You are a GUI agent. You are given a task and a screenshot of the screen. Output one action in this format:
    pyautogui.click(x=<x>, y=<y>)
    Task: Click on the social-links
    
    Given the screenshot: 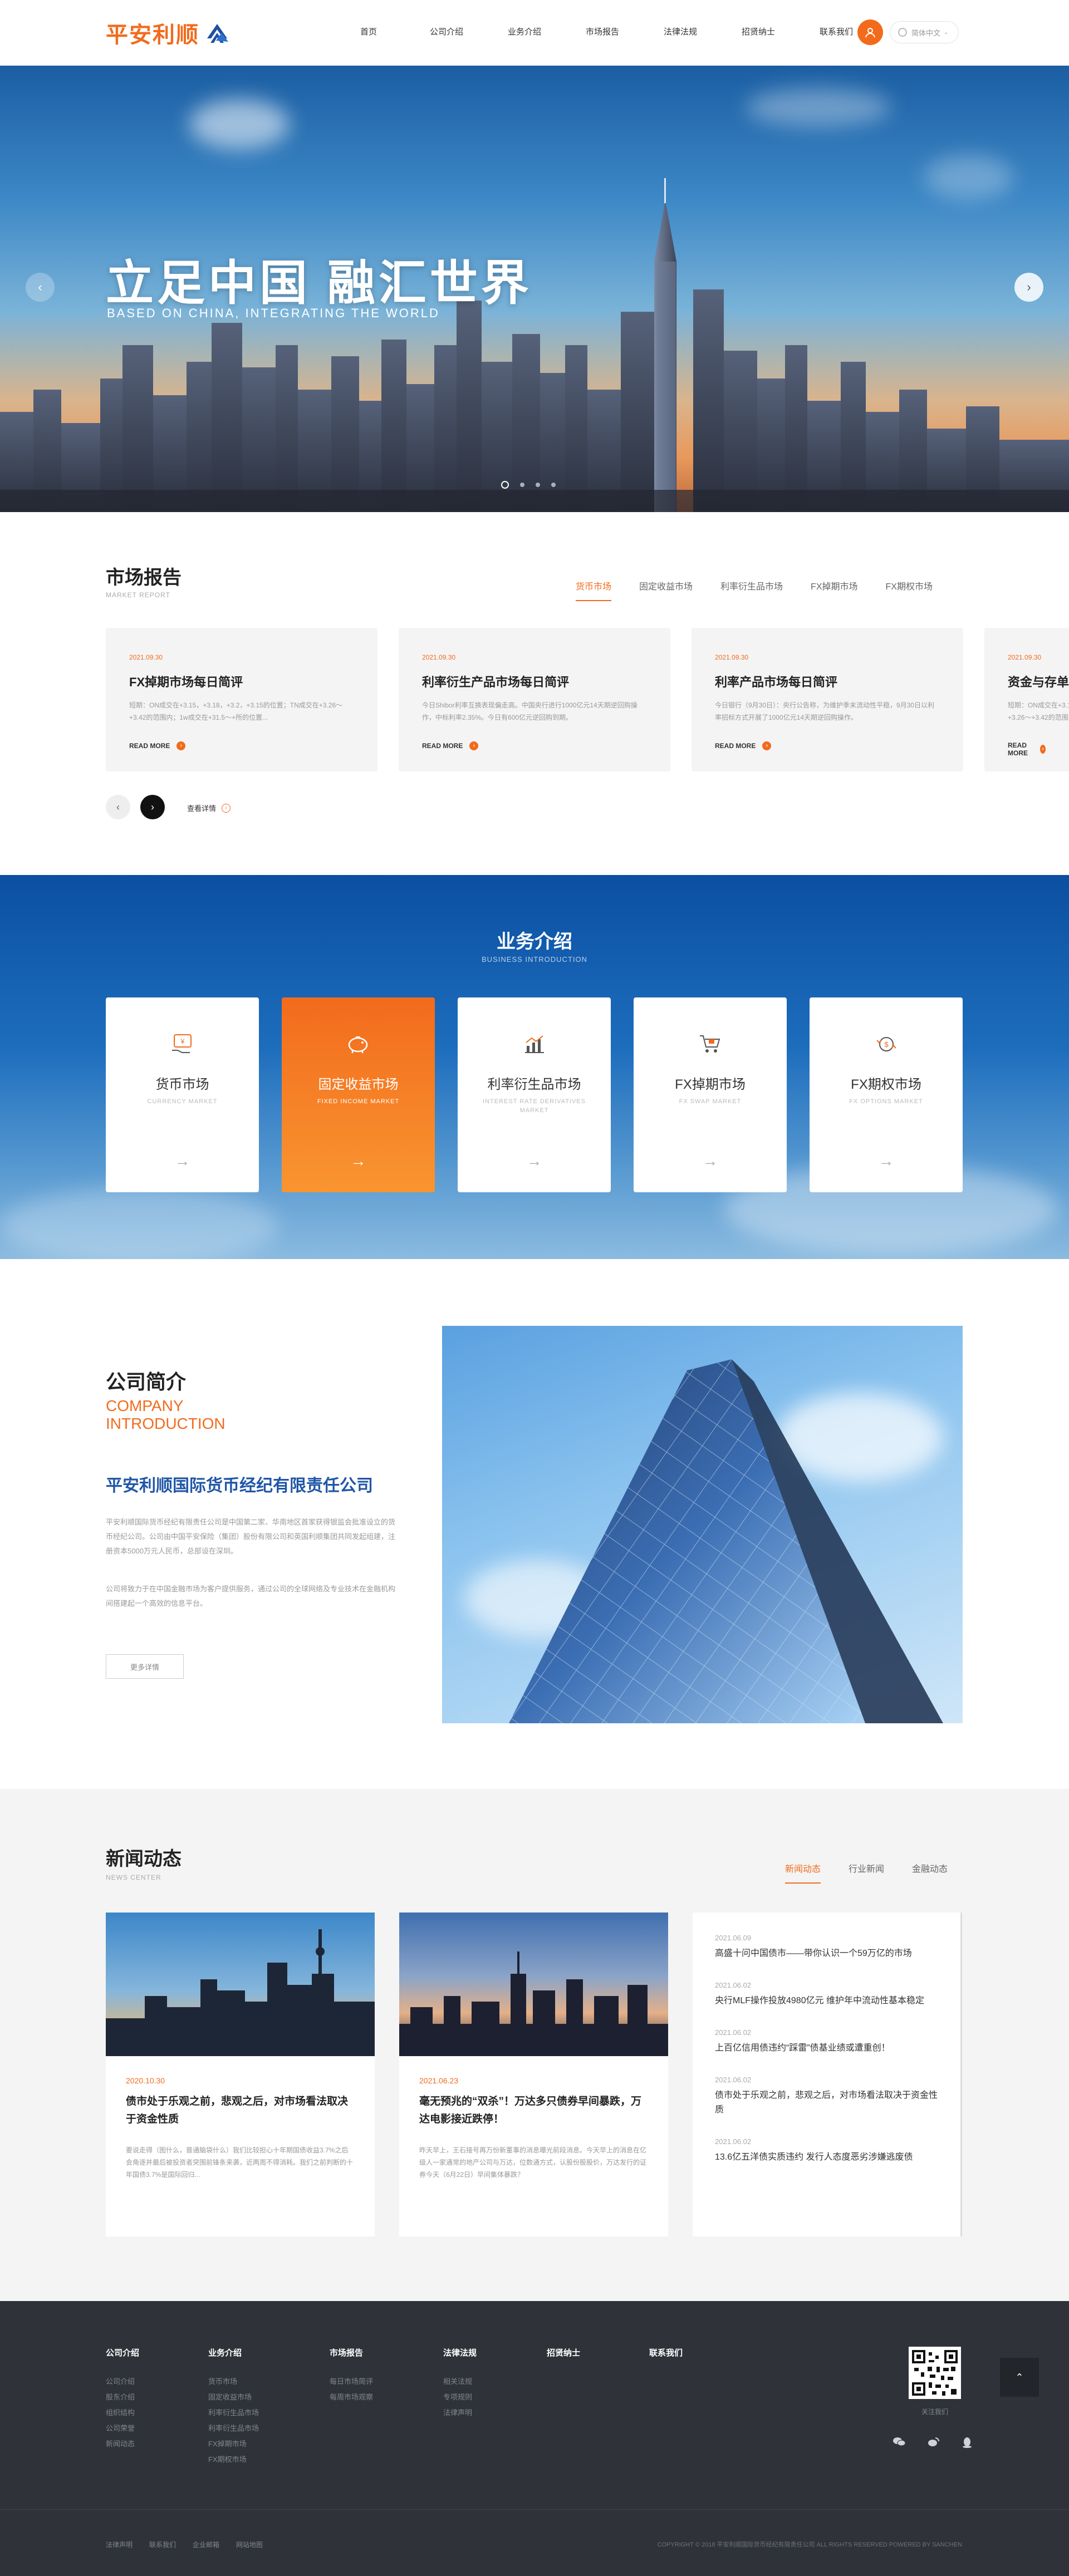 What is the action you would take?
    pyautogui.click(x=932, y=2442)
    